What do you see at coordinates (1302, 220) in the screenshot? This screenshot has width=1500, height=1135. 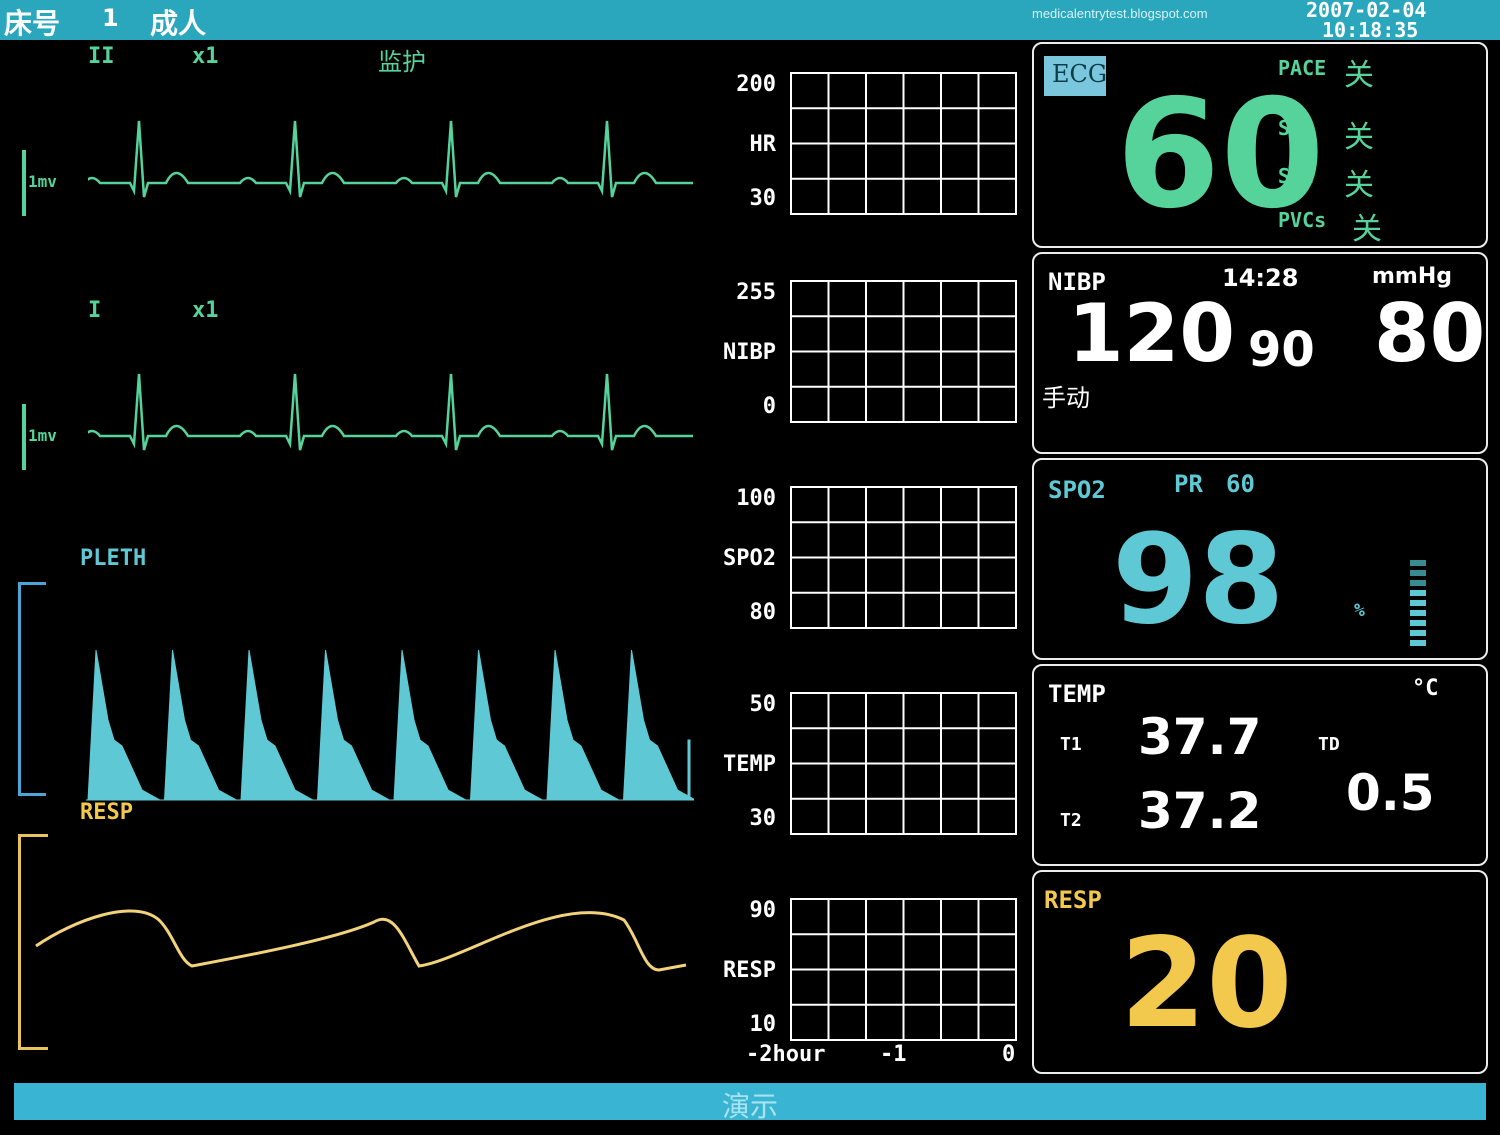 I see `pvcs-label: PVCs` at bounding box center [1302, 220].